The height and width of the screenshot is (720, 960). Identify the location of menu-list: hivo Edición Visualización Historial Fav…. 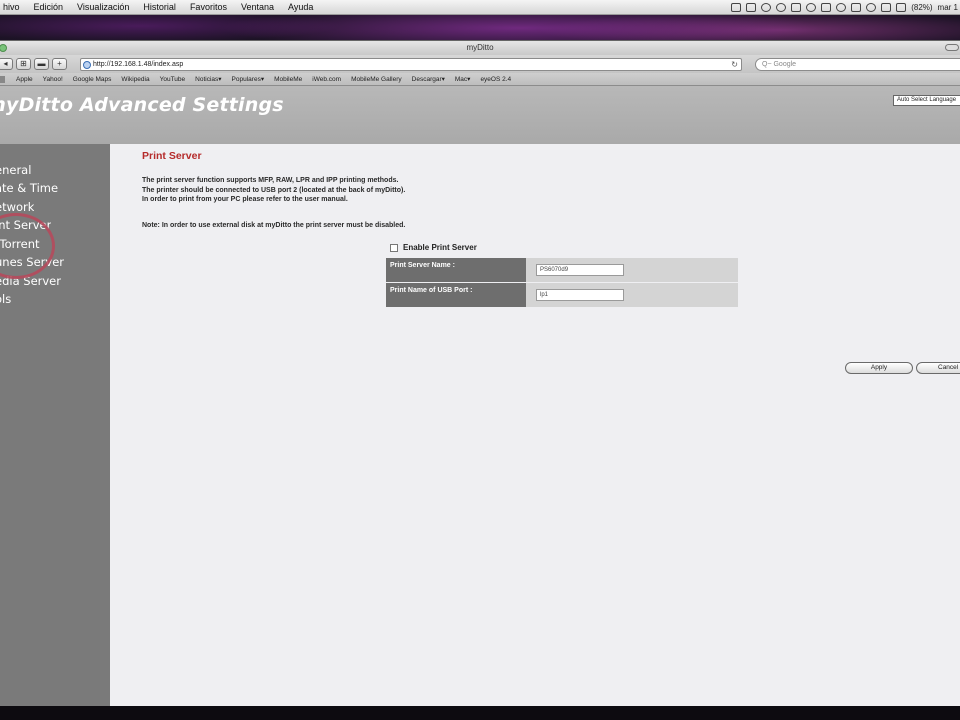
(160, 7).